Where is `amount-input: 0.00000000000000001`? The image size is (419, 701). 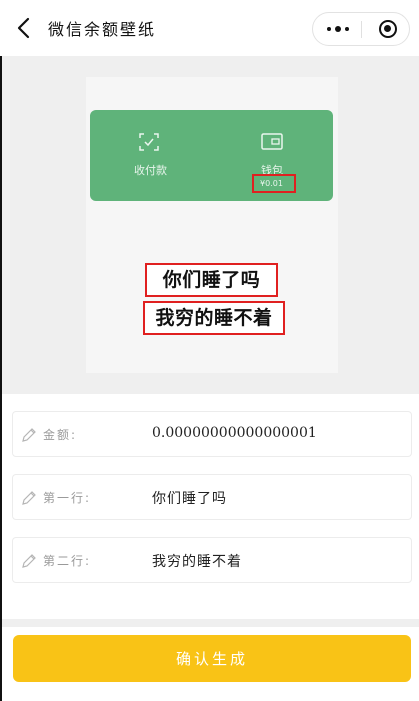
amount-input: 0.00000000000000001 is located at coordinates (234, 433).